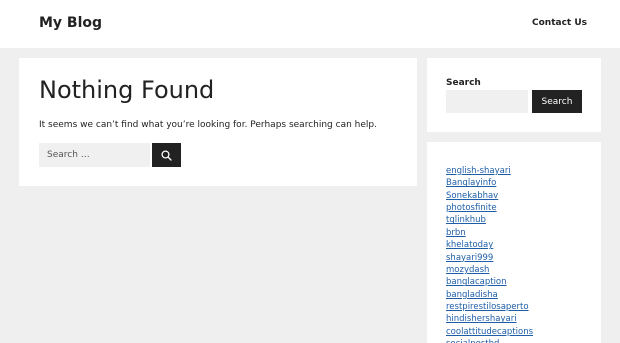  I want to click on site-title: My Blog, so click(70, 23).